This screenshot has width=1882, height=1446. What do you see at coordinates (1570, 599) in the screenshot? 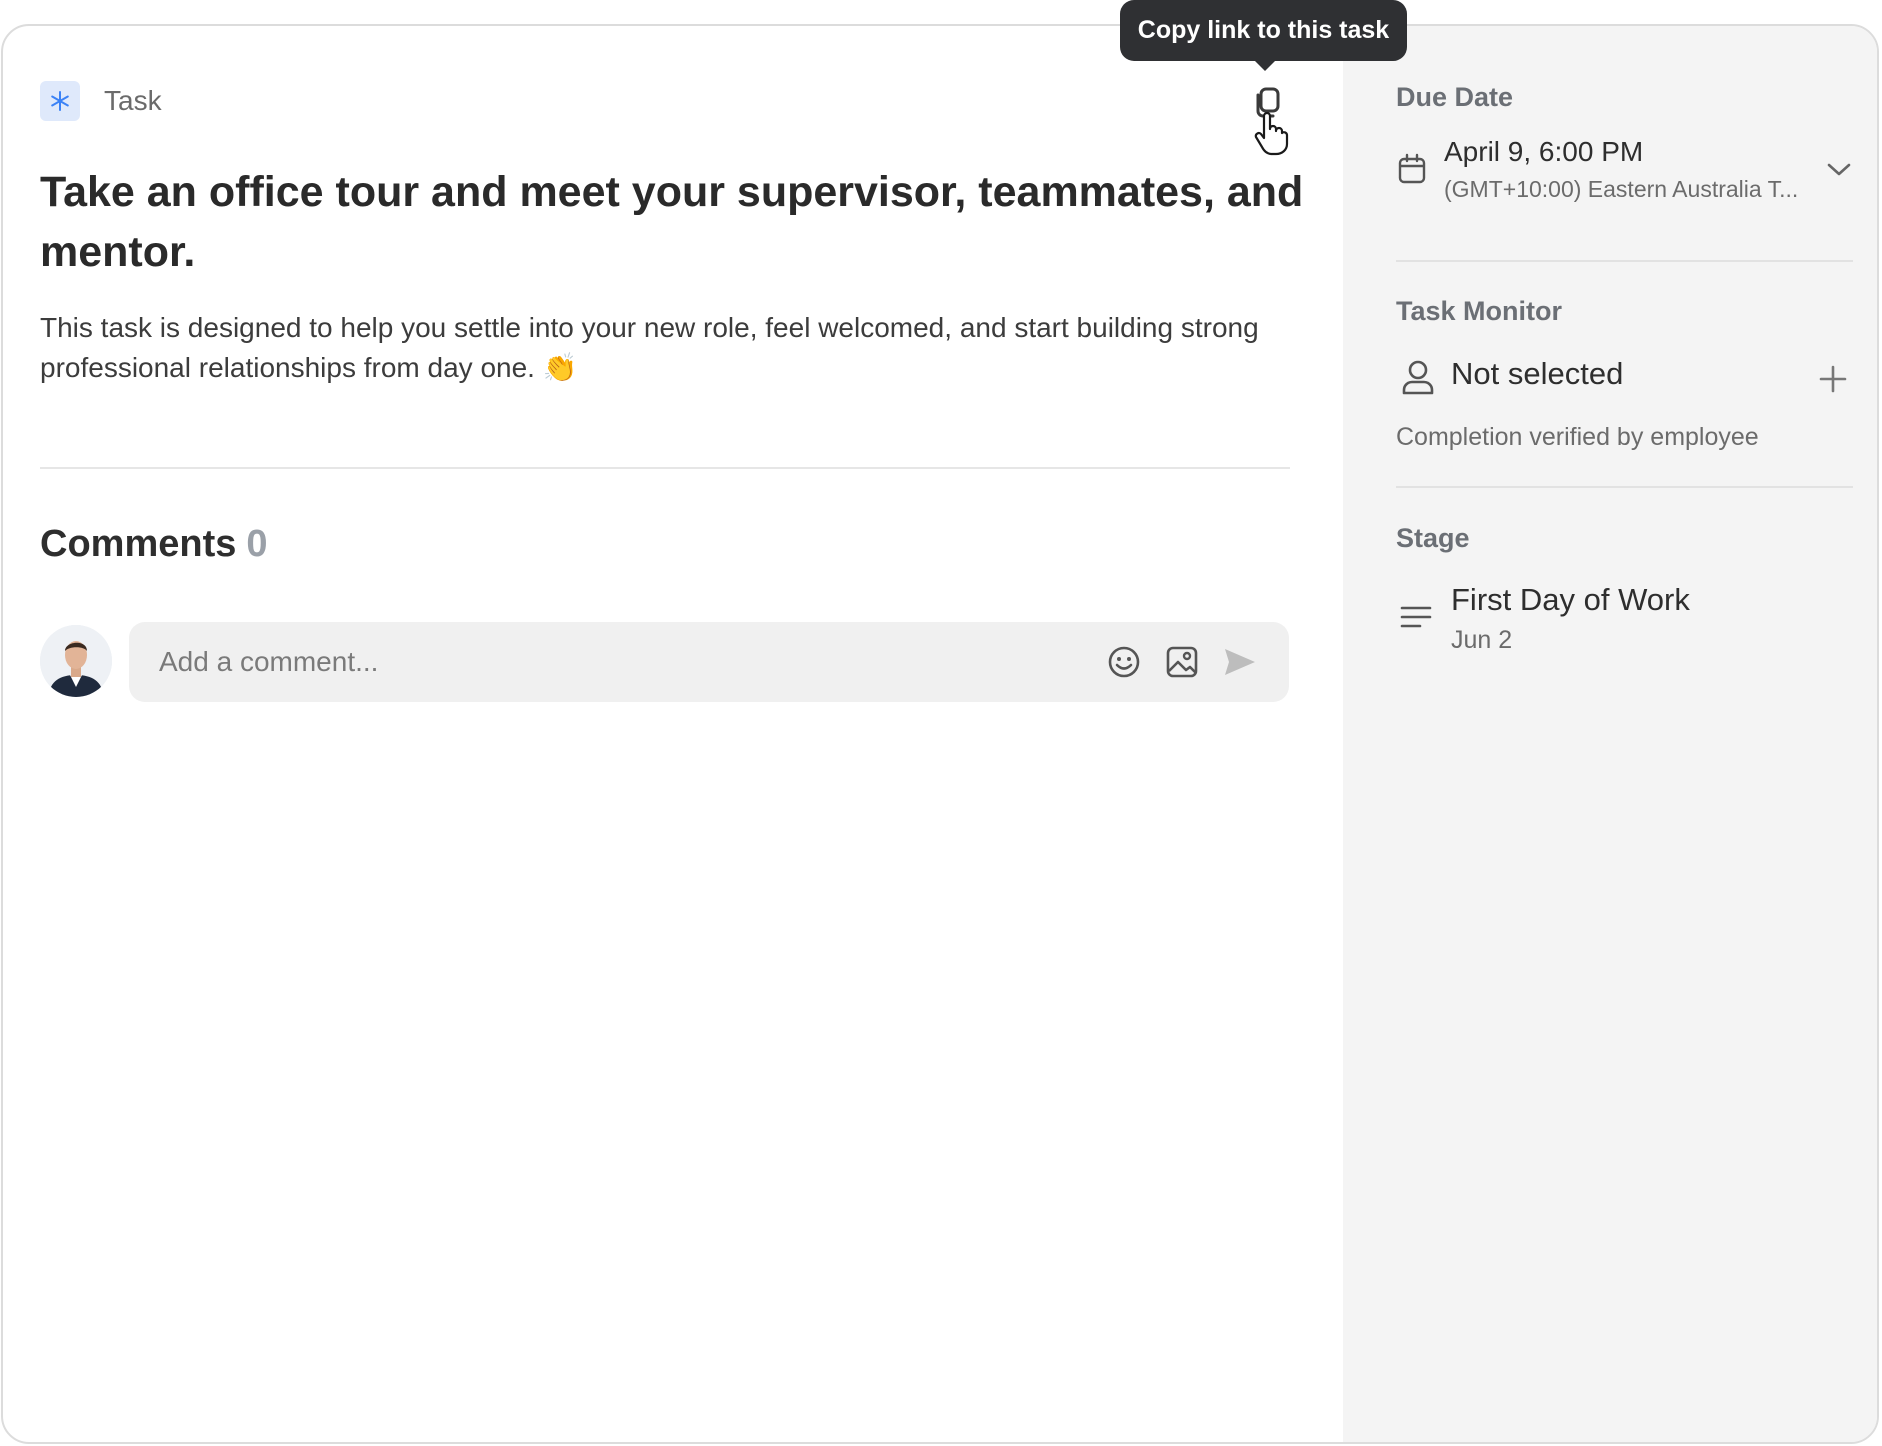
I see `stage-name: First Day of Work` at bounding box center [1570, 599].